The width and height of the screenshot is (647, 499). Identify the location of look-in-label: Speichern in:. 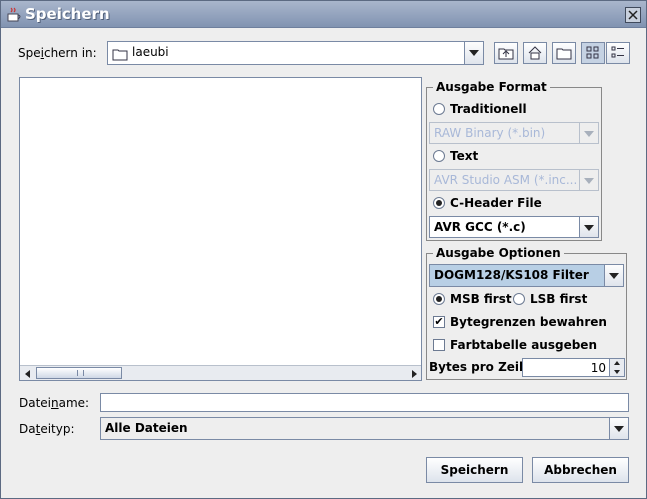
(57, 53).